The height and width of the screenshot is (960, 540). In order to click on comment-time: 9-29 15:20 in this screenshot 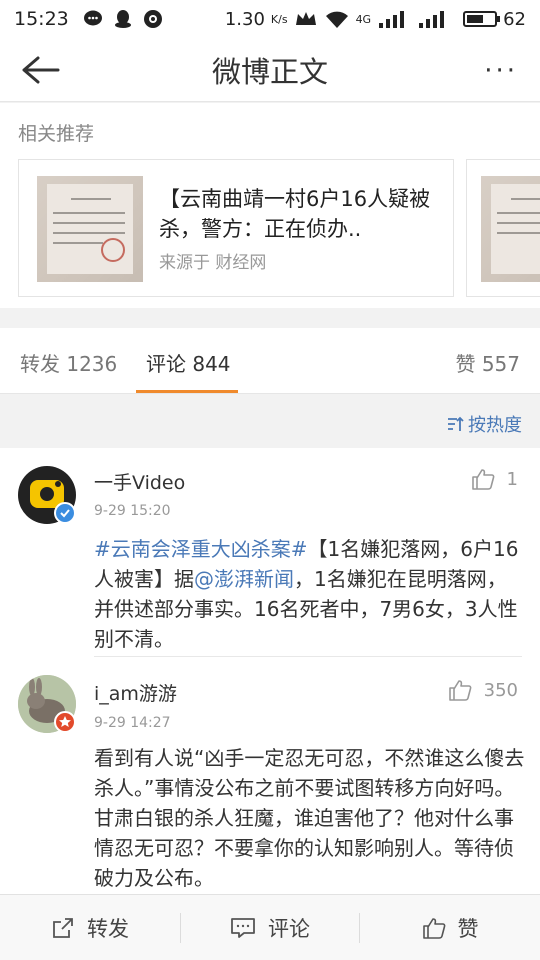, I will do `click(132, 511)`.